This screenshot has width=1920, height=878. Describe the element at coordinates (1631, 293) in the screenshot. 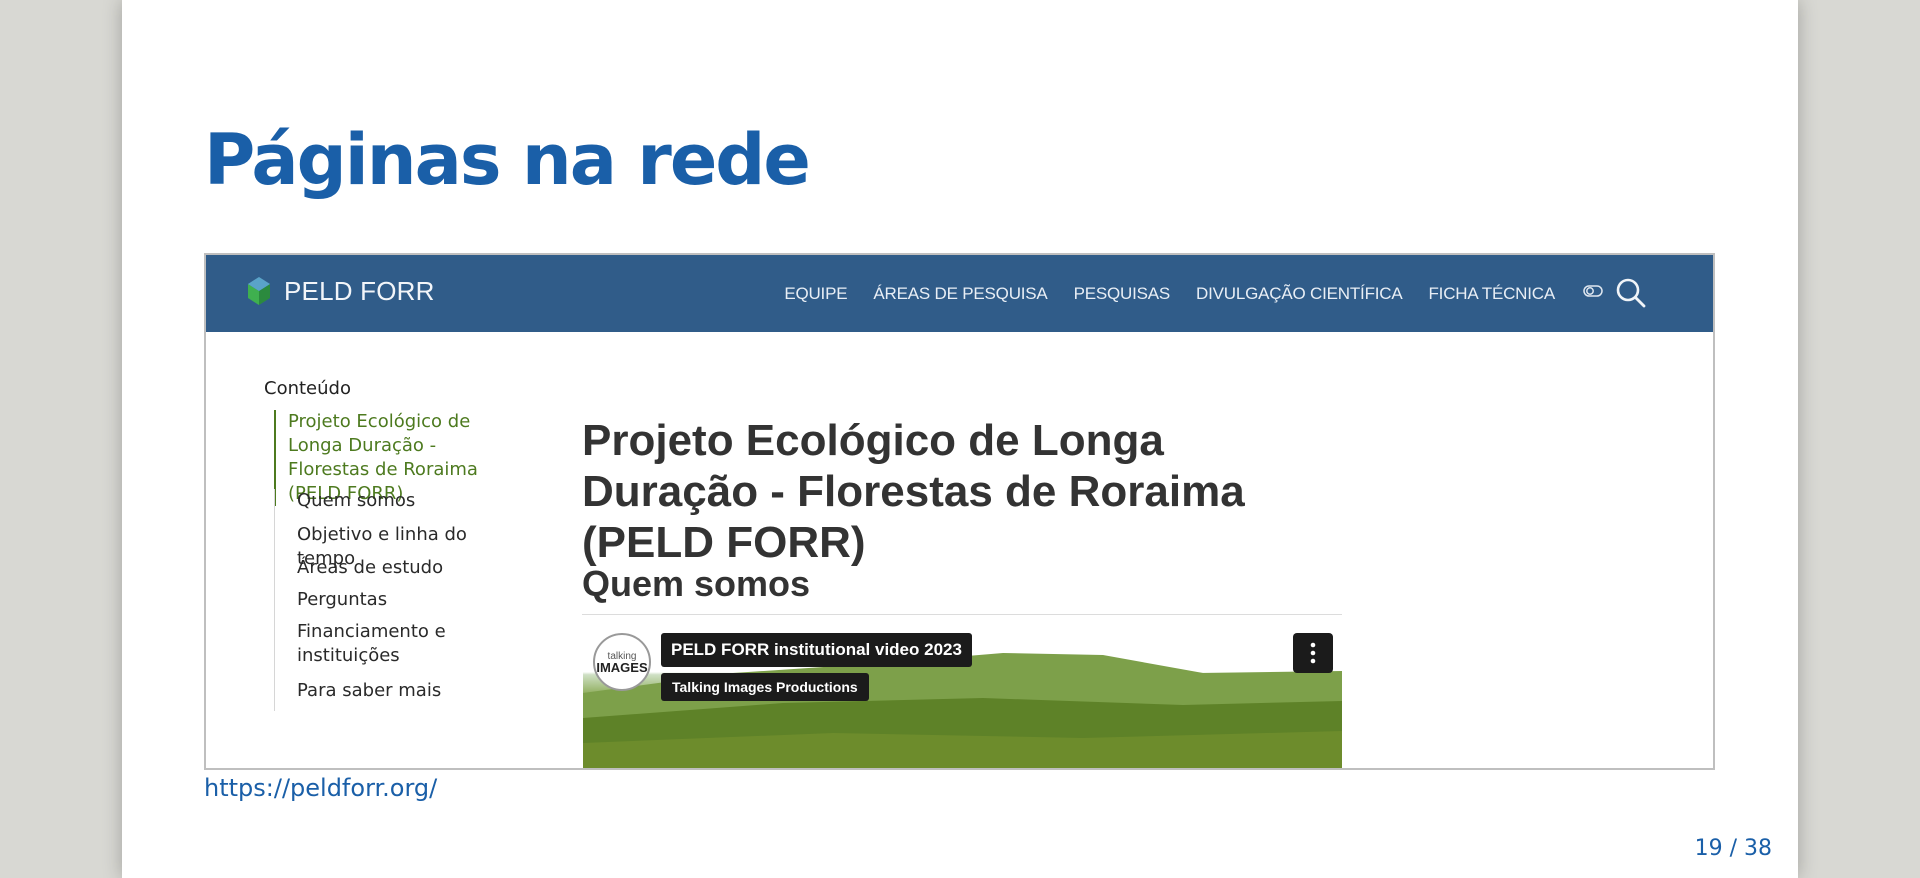

I see `search-icon` at that location.